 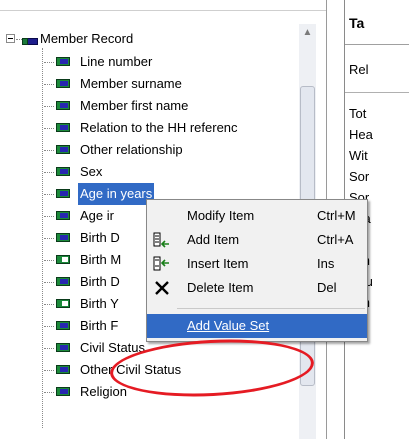 What do you see at coordinates (213, 239) in the screenshot?
I see `menu-item-label: Add Item` at bounding box center [213, 239].